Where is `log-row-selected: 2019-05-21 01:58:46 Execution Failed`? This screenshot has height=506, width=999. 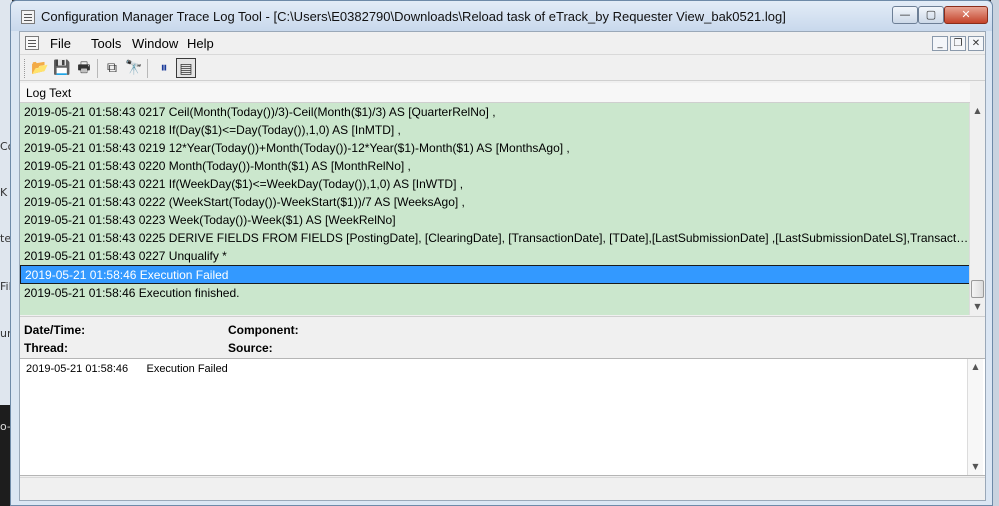 log-row-selected: 2019-05-21 01:58:46 Execution Failed is located at coordinates (495, 274).